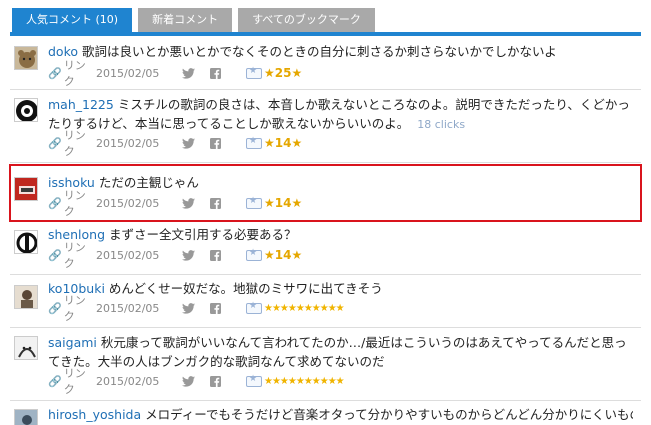  What do you see at coordinates (283, 73) in the screenshot?
I see `star-count: ★25★` at bounding box center [283, 73].